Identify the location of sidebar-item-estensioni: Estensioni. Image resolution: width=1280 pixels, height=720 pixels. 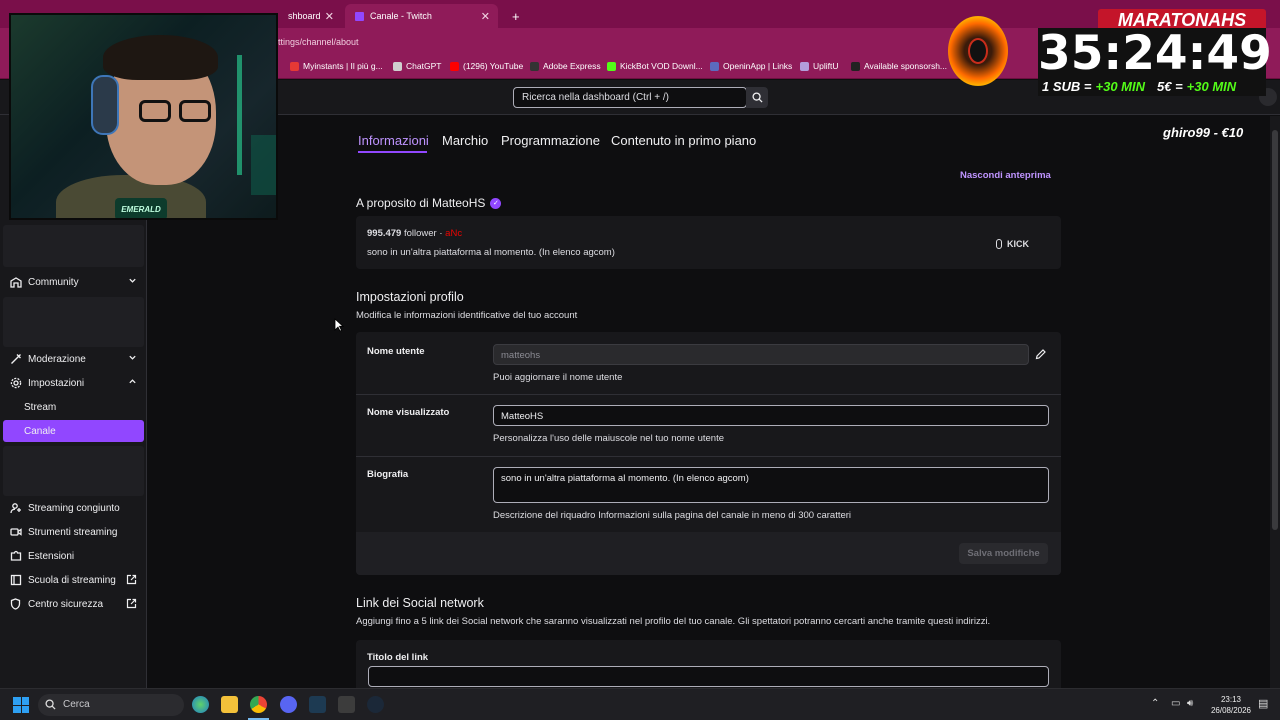
(73, 556).